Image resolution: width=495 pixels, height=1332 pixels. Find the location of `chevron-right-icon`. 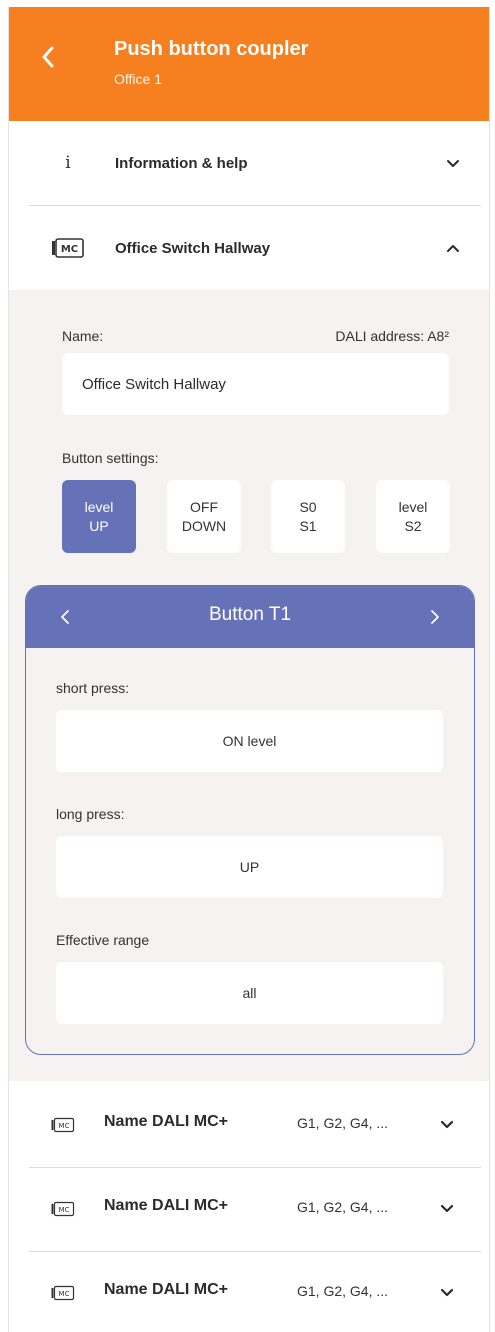

chevron-right-icon is located at coordinates (435, 617).